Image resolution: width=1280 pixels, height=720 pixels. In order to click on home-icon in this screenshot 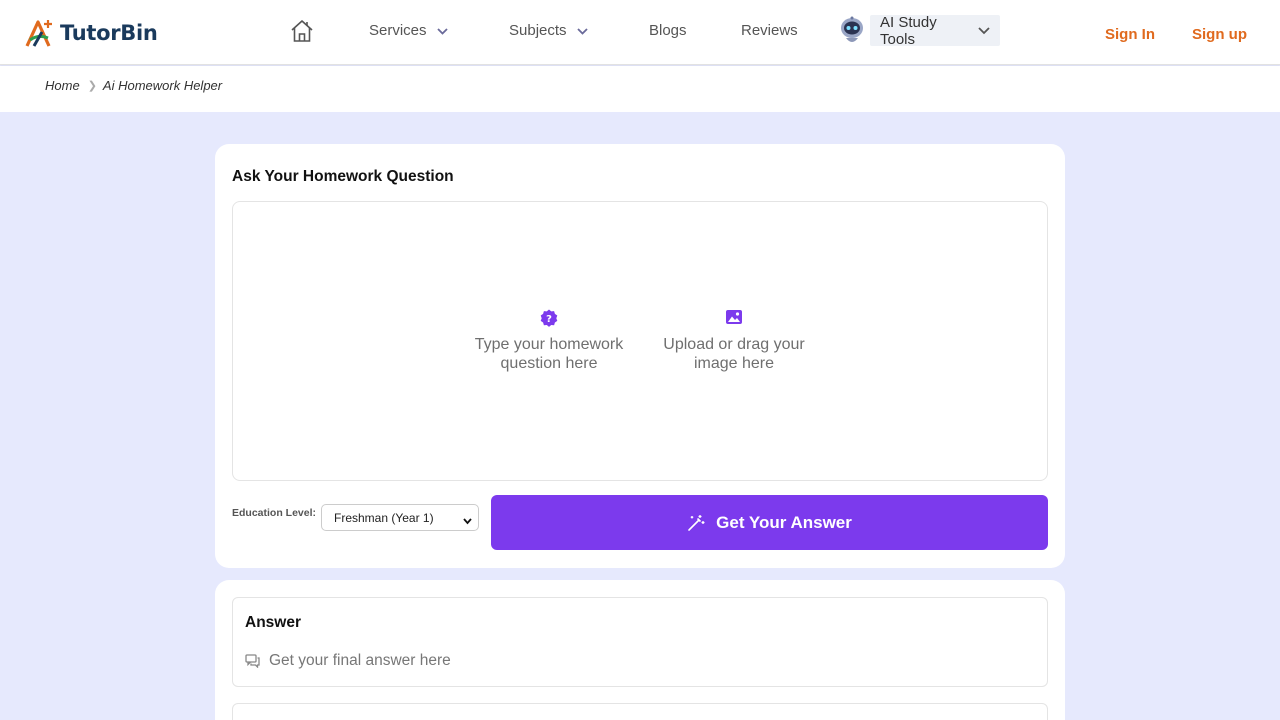, I will do `click(302, 31)`.